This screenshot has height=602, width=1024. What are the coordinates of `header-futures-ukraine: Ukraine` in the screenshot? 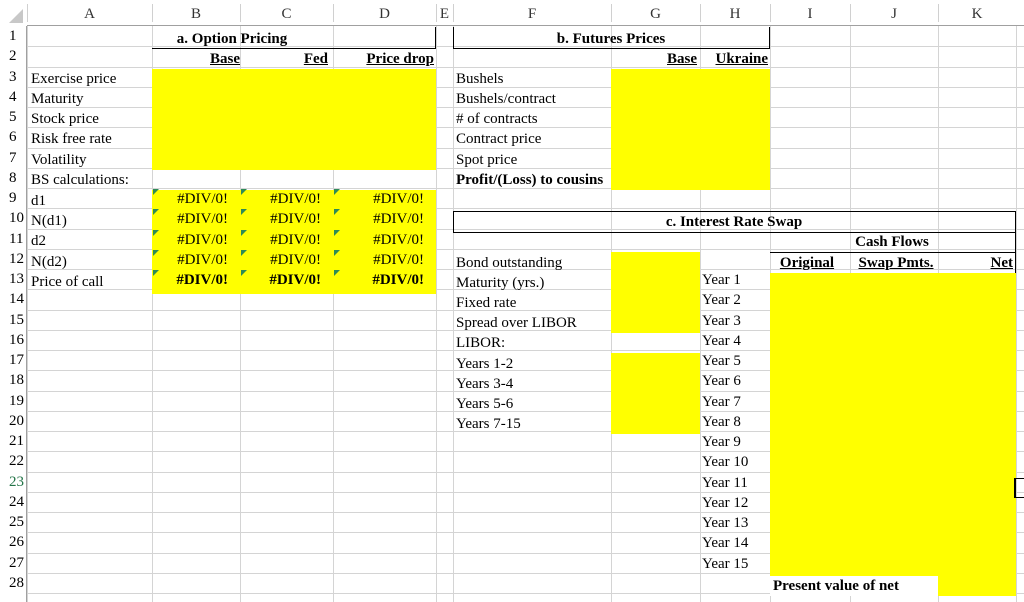 It's located at (742, 59).